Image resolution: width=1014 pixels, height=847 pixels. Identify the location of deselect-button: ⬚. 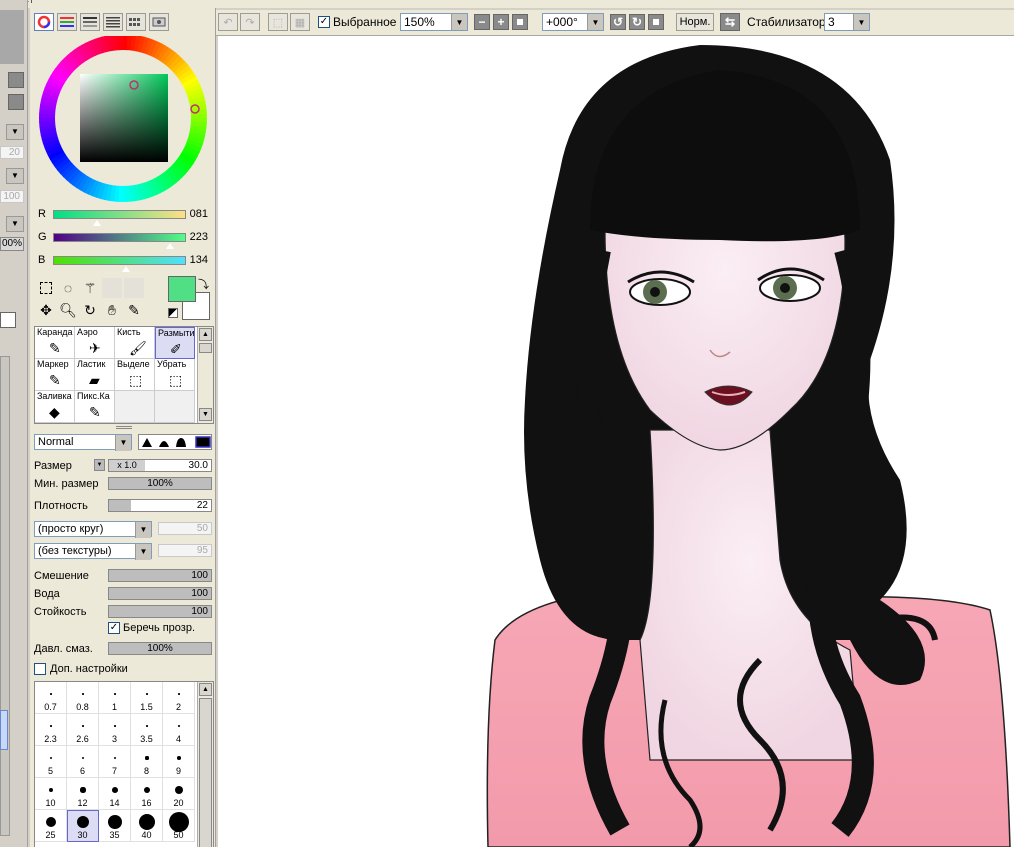
(278, 22).